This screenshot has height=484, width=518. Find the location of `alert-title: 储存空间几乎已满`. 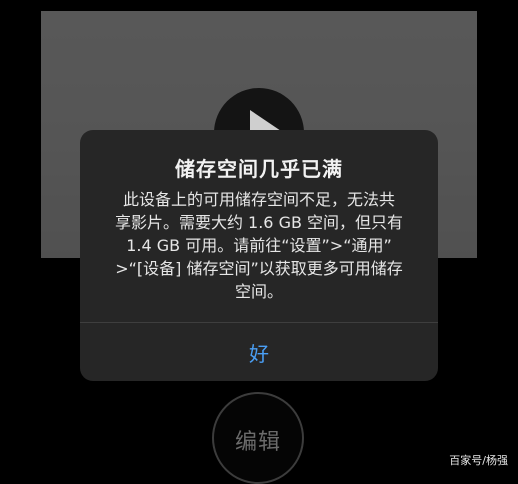

alert-title: 储存空间几乎已满 is located at coordinates (259, 169).